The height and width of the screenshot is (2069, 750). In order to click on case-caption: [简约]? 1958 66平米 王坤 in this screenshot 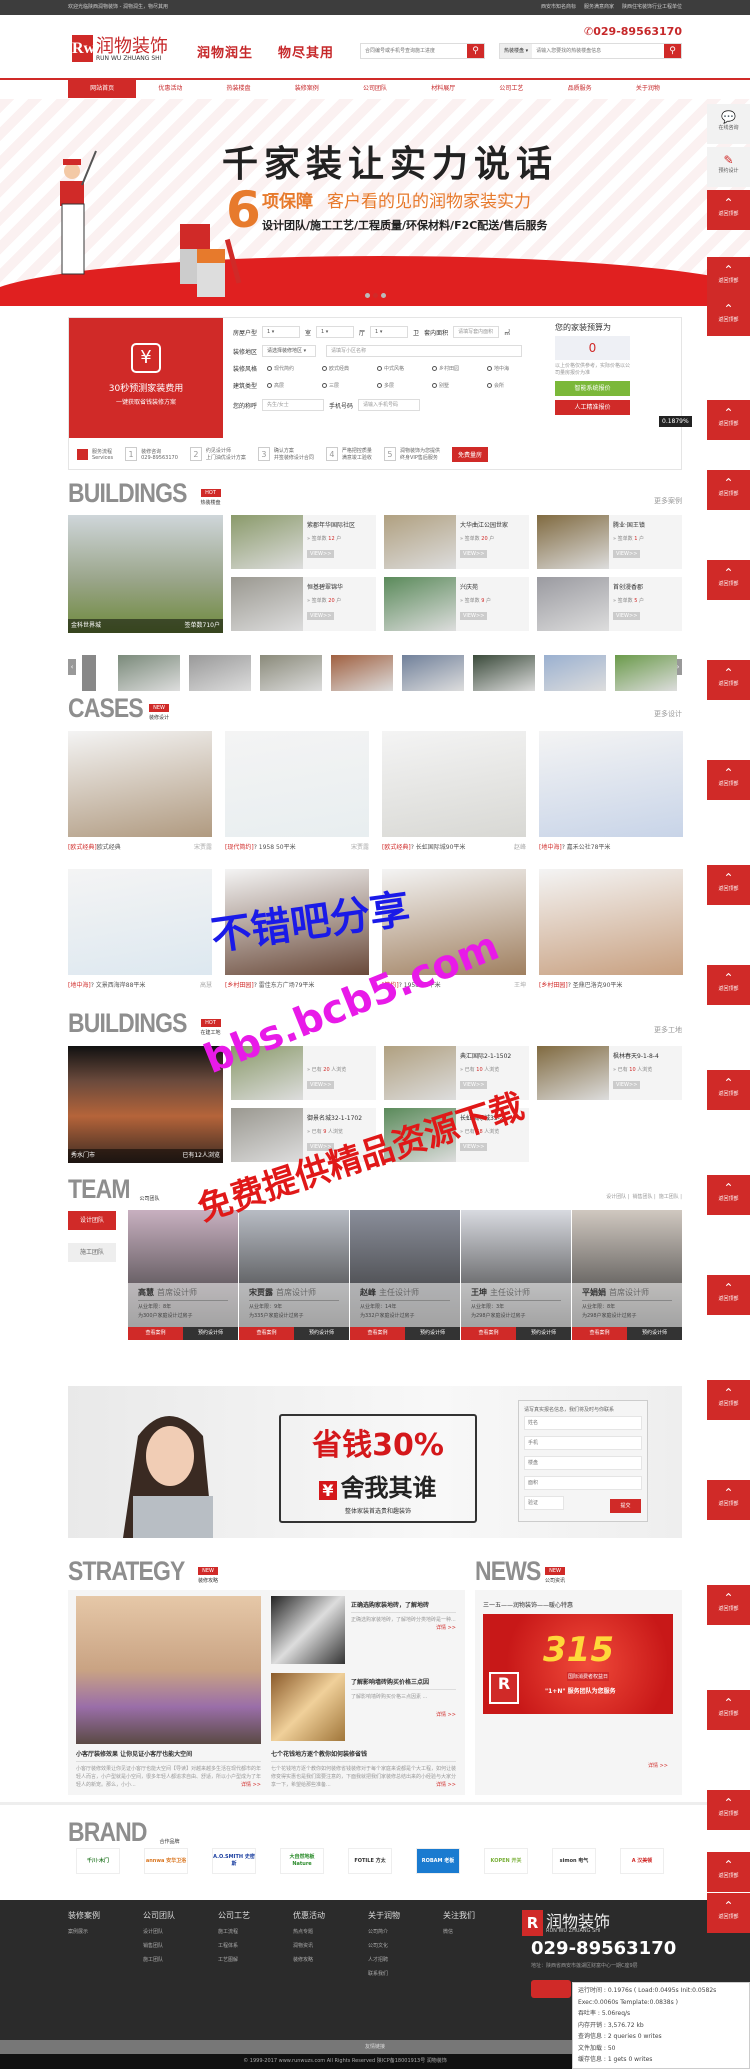, I will do `click(454, 984)`.